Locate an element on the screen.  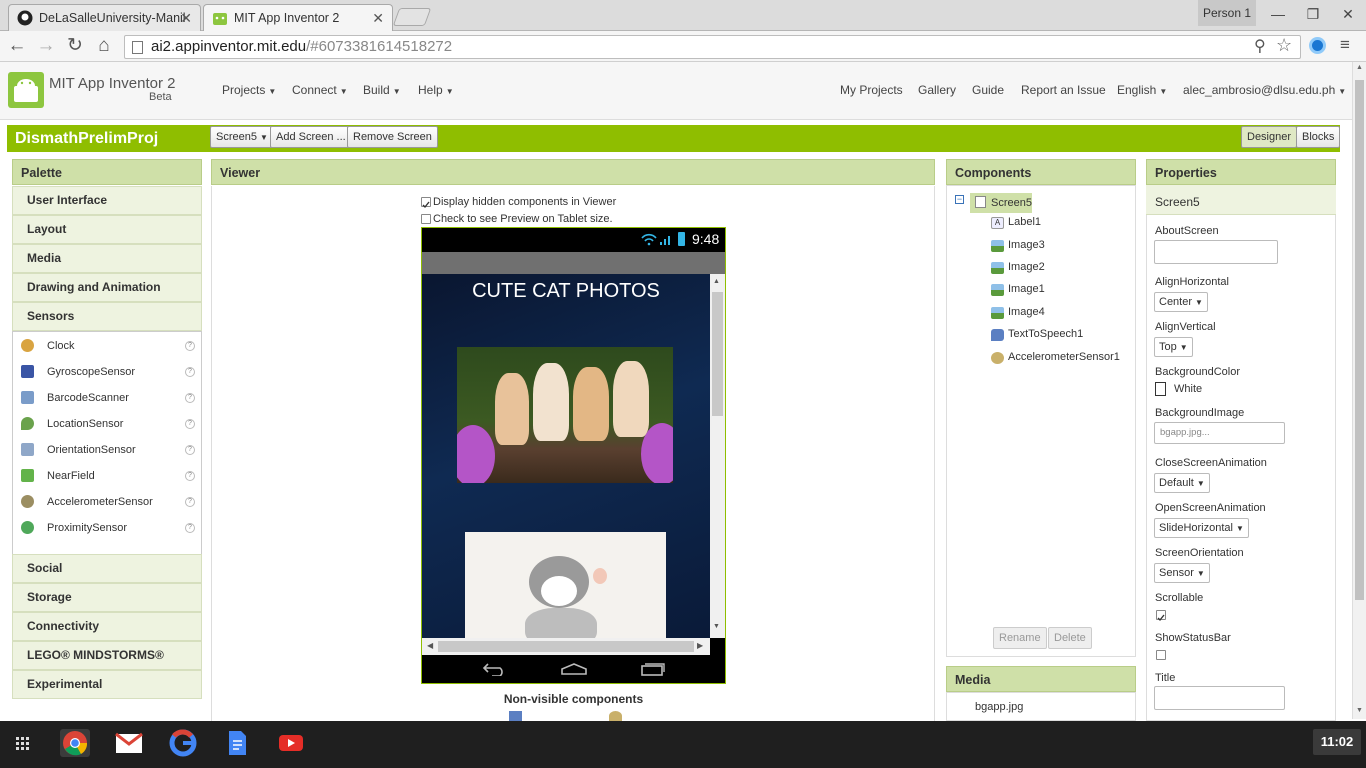
remove-screen-button: Remove Screen is located at coordinates (392, 137).